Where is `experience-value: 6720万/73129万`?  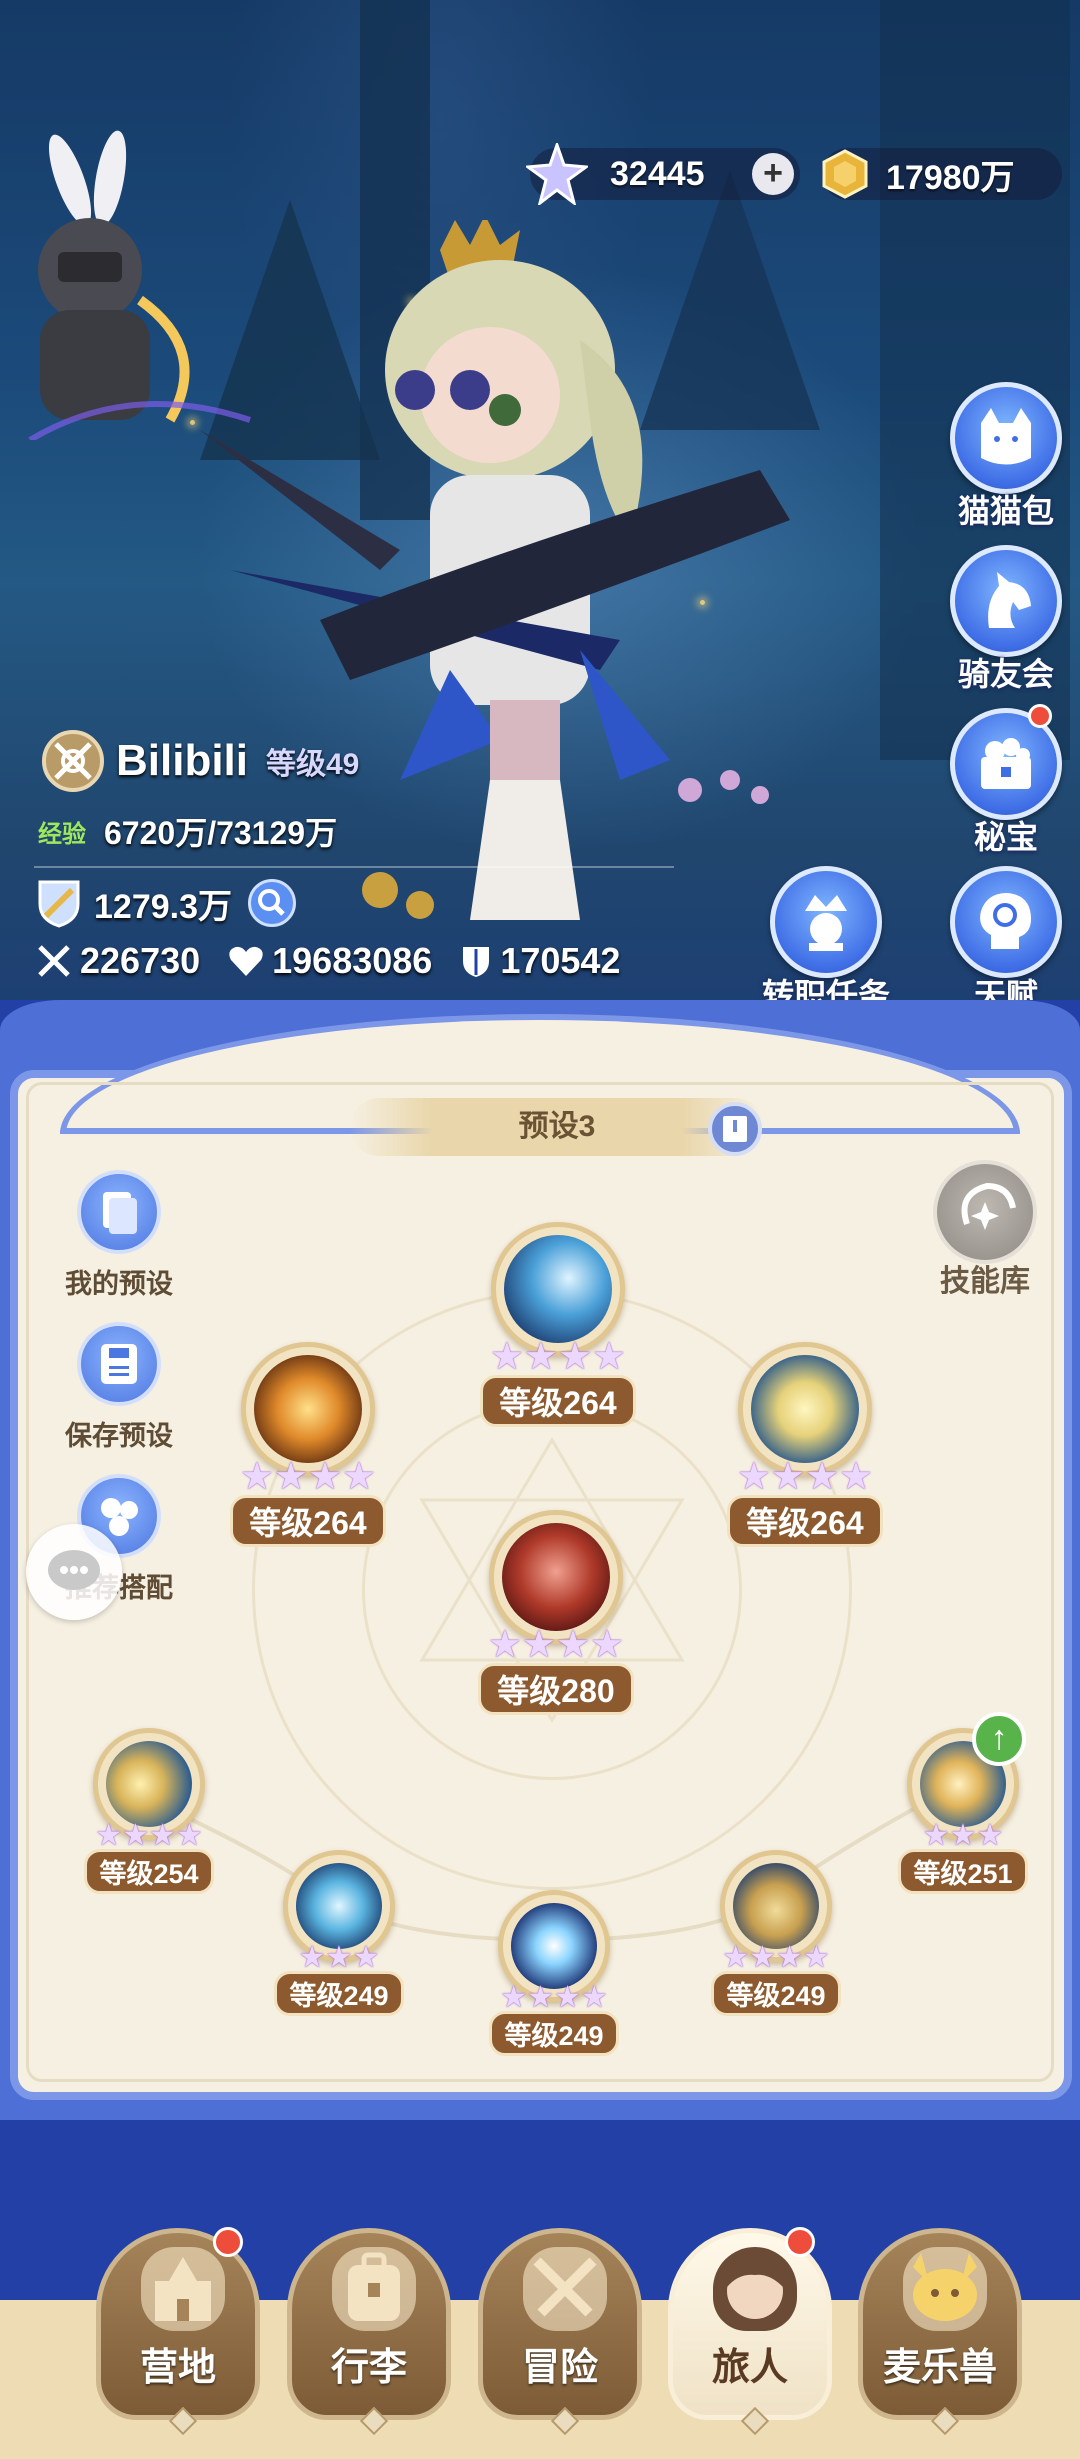
experience-value: 6720万/73129万 is located at coordinates (221, 833).